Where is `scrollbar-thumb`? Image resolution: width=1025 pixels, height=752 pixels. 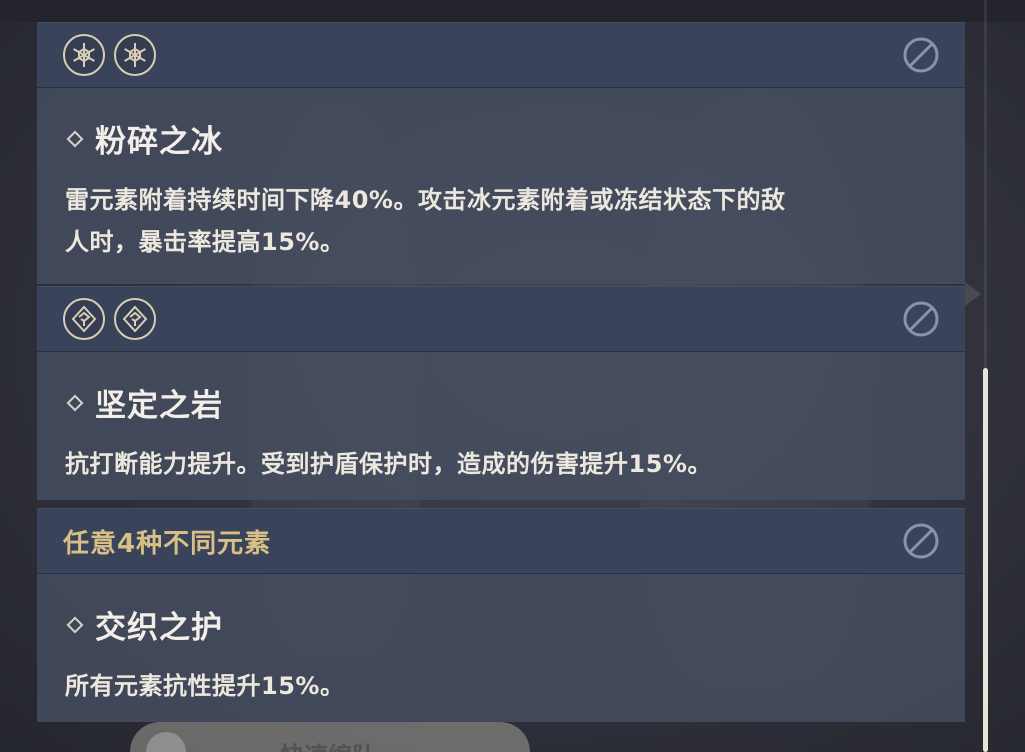
scrollbar-thumb is located at coordinates (985, 560).